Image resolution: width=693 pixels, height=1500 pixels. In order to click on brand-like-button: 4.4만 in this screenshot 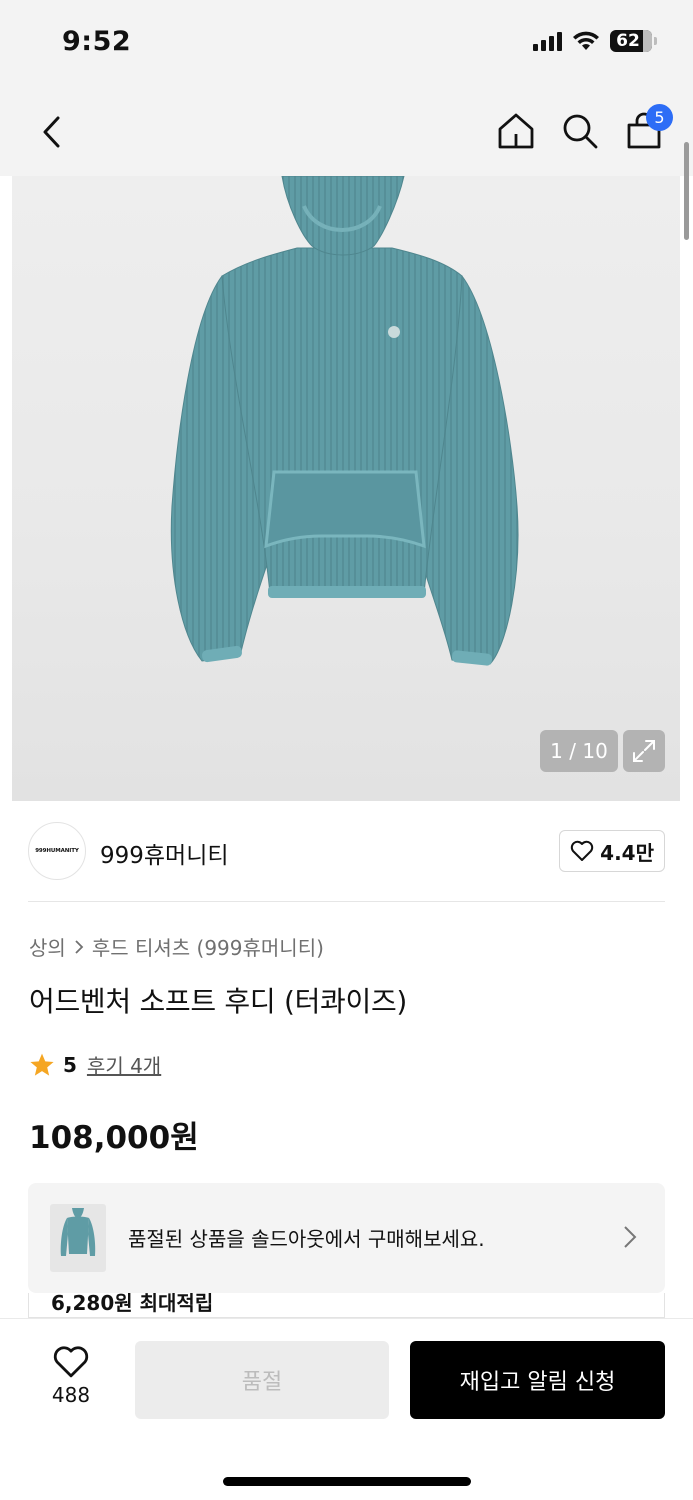, I will do `click(612, 851)`.